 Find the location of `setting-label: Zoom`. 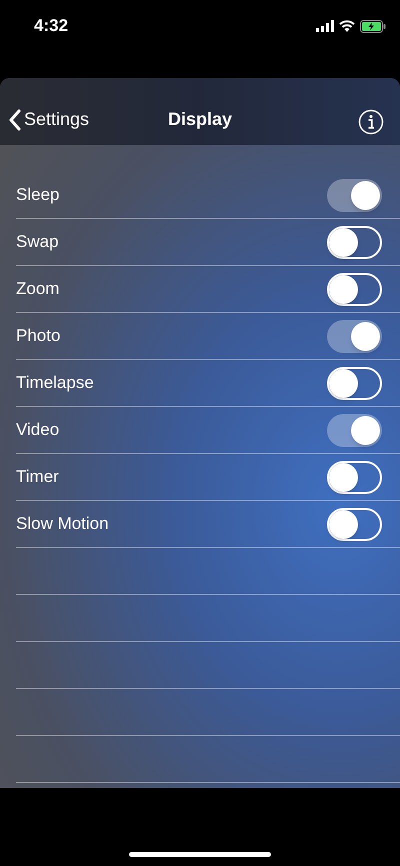

setting-label: Zoom is located at coordinates (38, 289).